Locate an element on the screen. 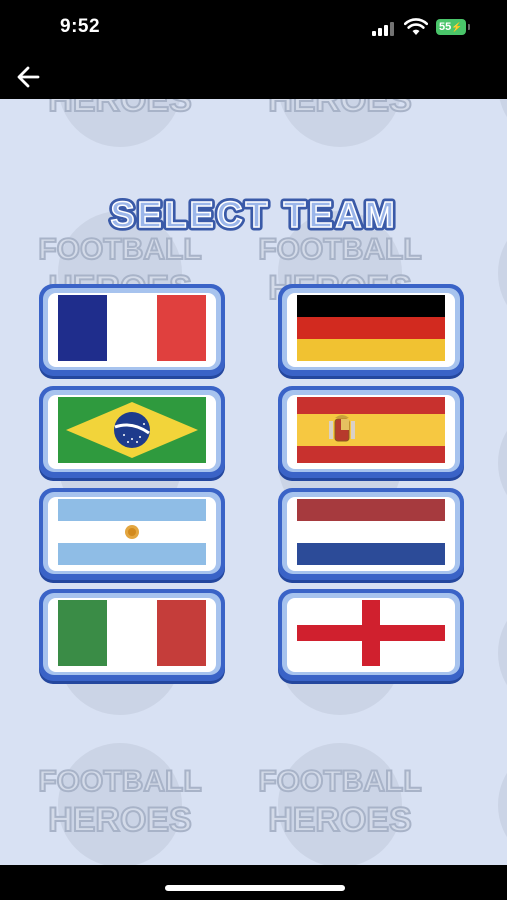 The width and height of the screenshot is (507, 900). battery-level: 55 is located at coordinates (445, 27).